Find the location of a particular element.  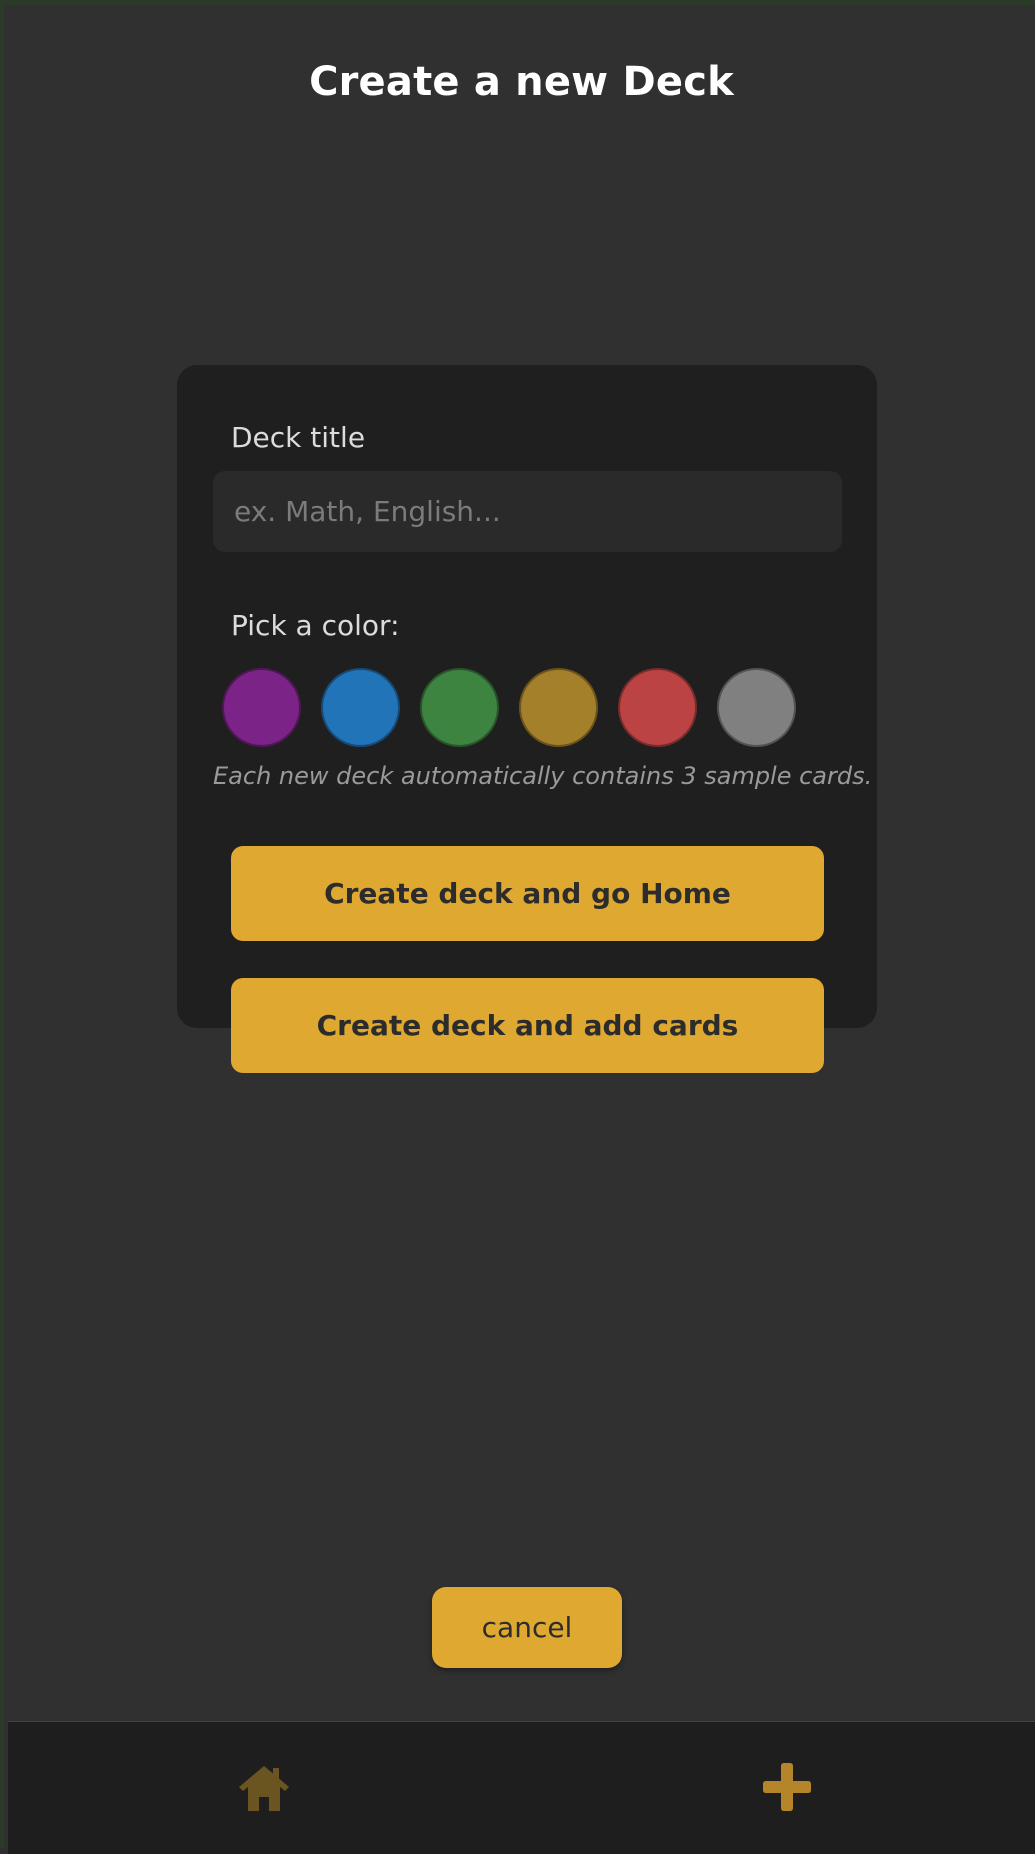

plus-icon is located at coordinates (787, 1787).